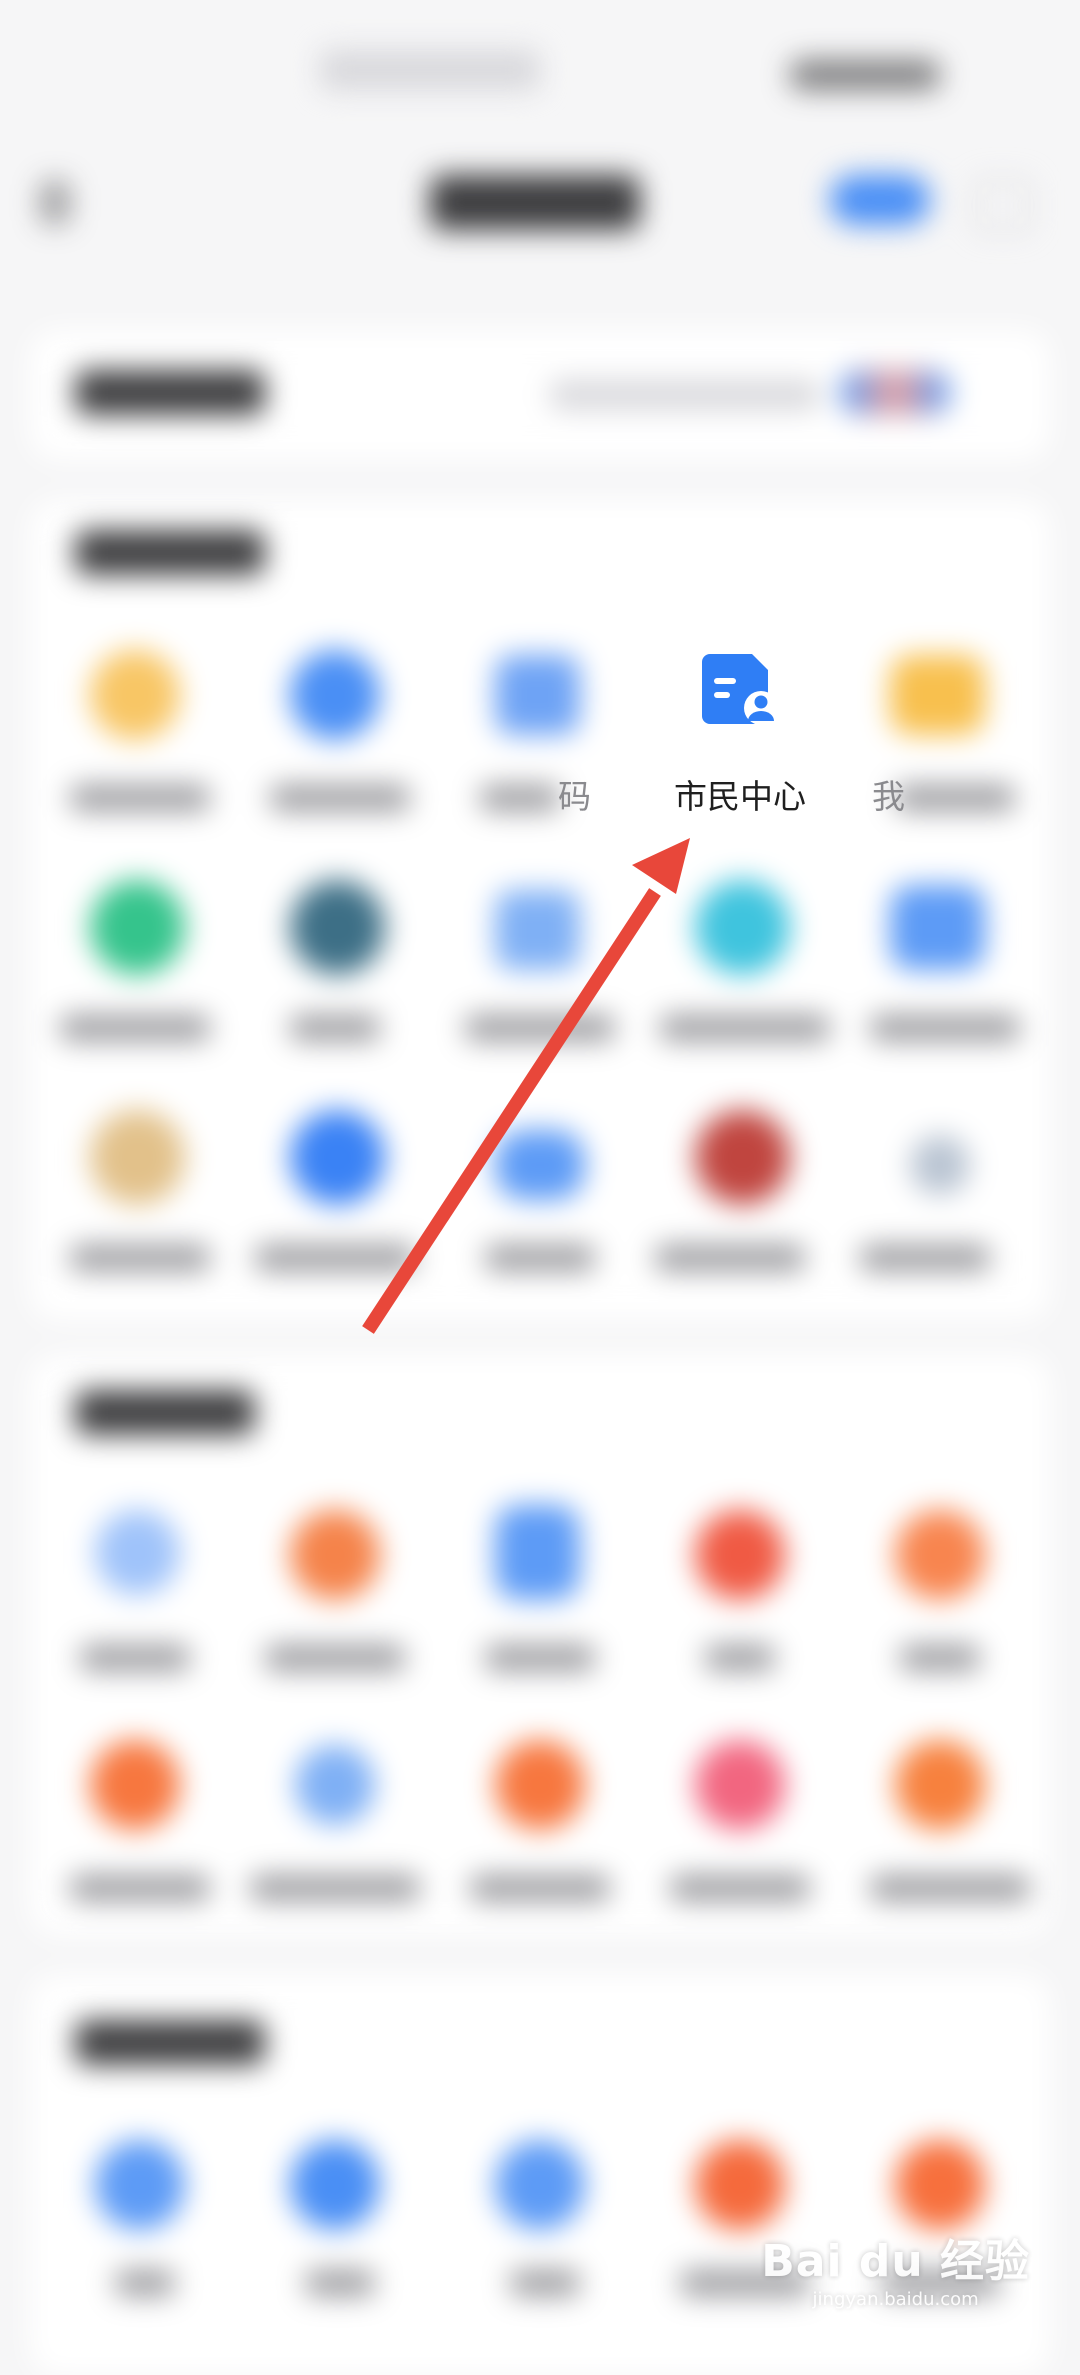 This screenshot has height=2375, width=1080. I want to click on page-title, so click(535, 202).